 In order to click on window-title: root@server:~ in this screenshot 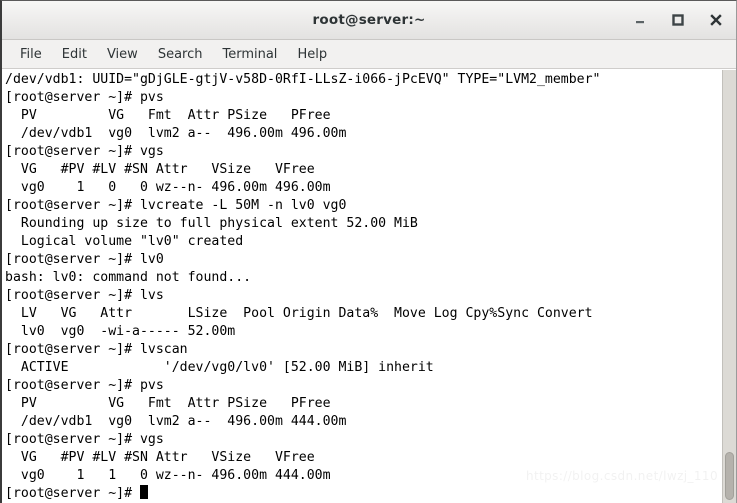, I will do `click(369, 20)`.